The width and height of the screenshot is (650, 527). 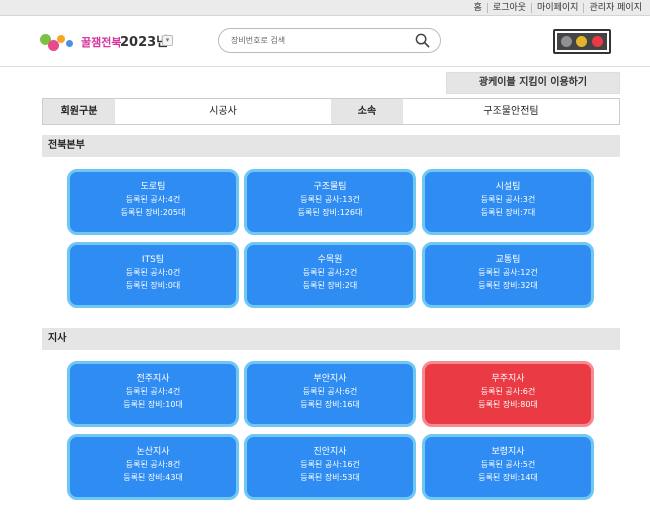 I want to click on member-info-row: 회원구분 시공사 소속 구조물안전팀, so click(x=331, y=111).